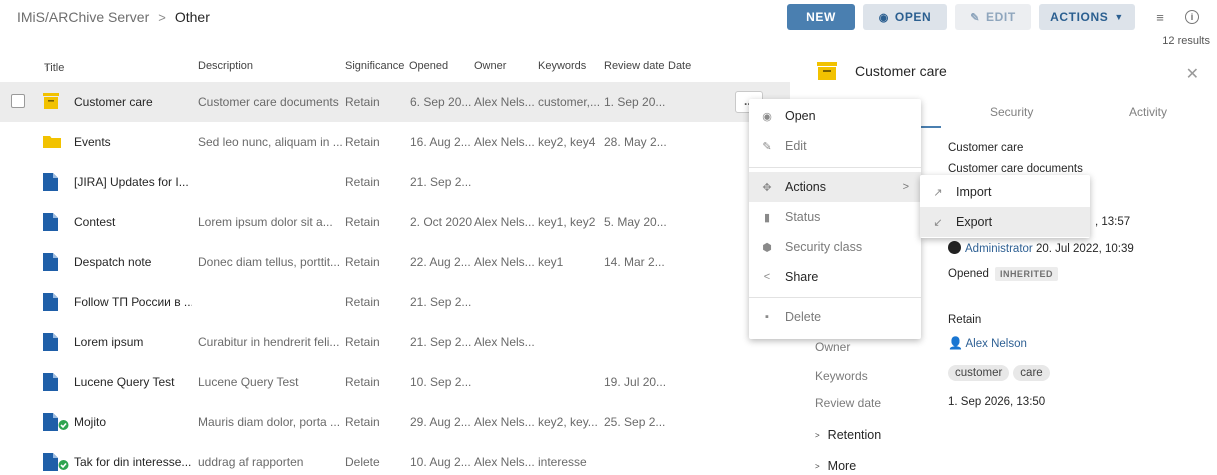 The width and height of the screenshot is (1217, 475). Describe the element at coordinates (901, 71) in the screenshot. I see `panel-title: Customer care` at that location.